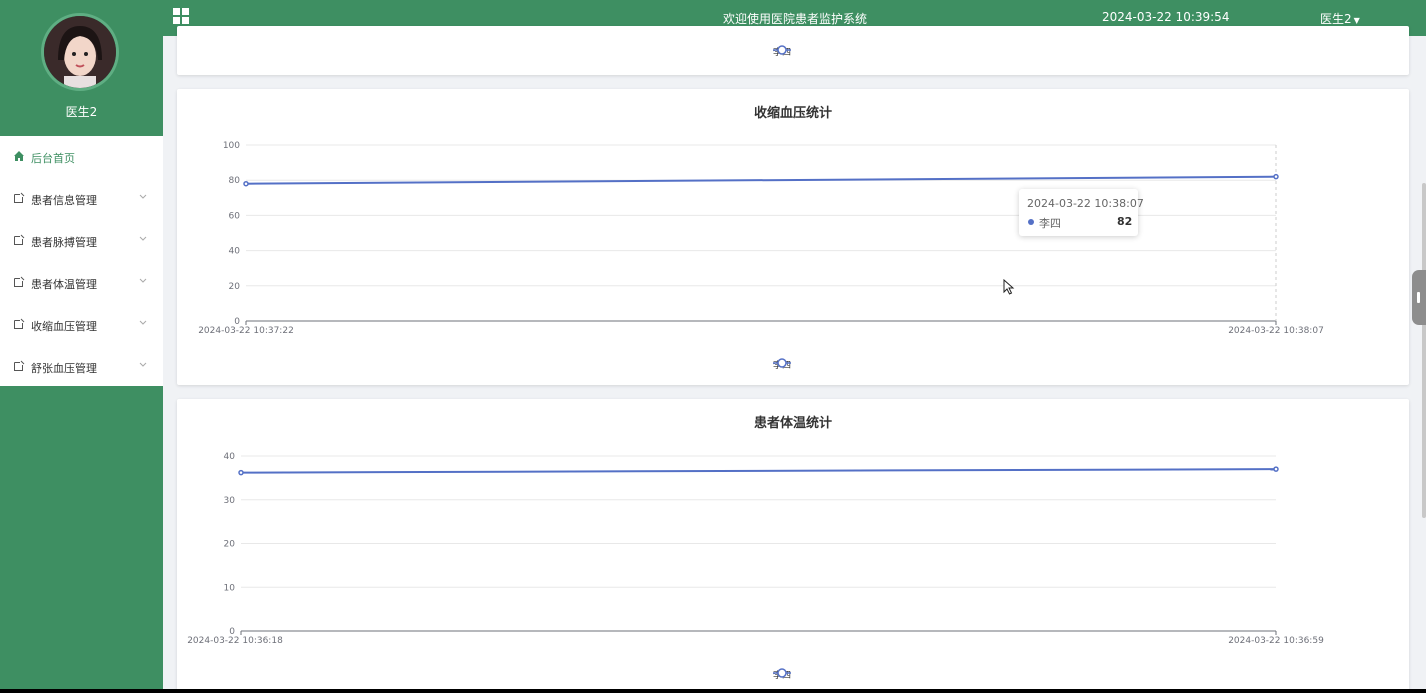 The width and height of the screenshot is (1426, 693). What do you see at coordinates (795, 19) in the screenshot?
I see `header-title: 欢迎使用医院患者监护系统` at bounding box center [795, 19].